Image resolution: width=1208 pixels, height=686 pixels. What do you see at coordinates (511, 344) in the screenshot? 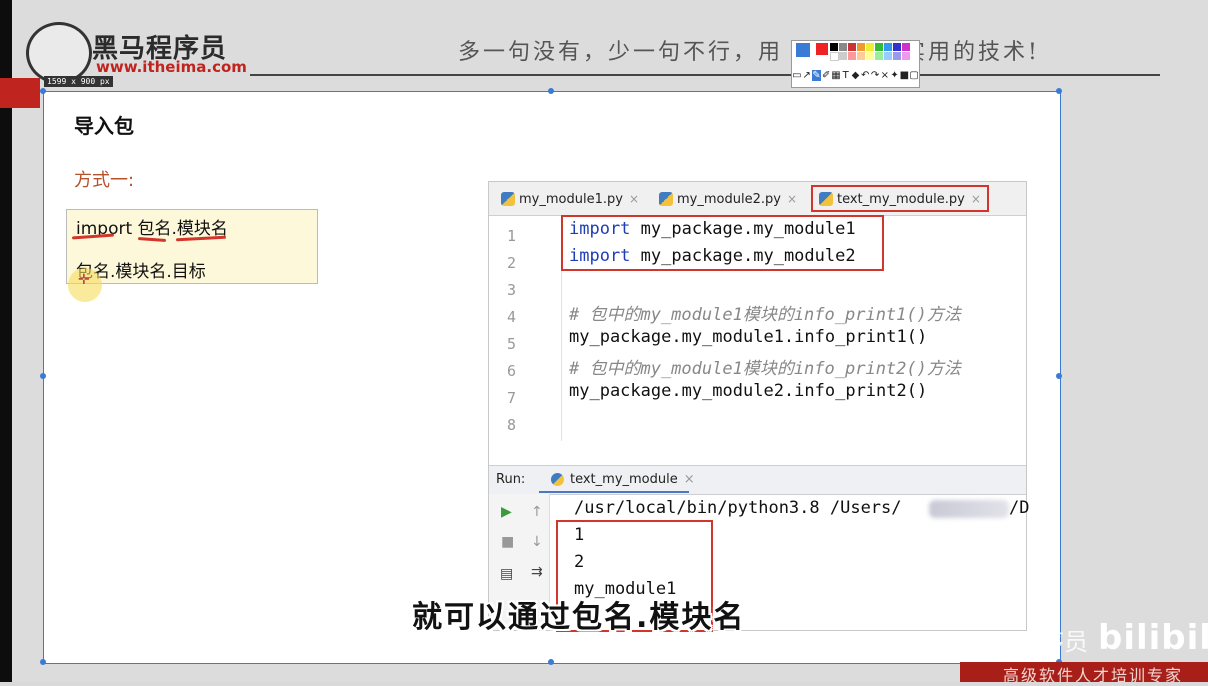
I see `line-number: 5` at bounding box center [511, 344].